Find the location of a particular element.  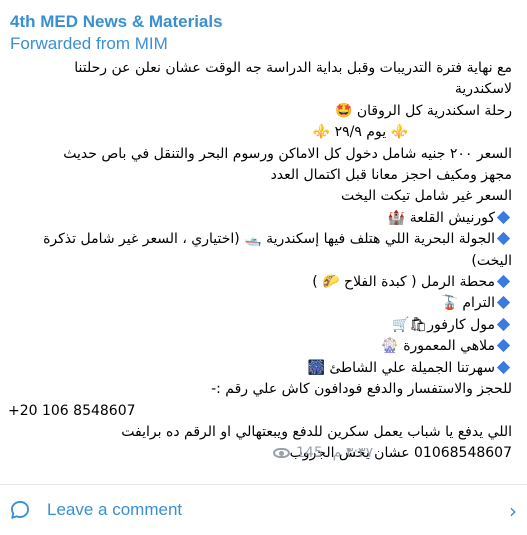

place-item: الترام 🚡 is located at coordinates (260, 303).